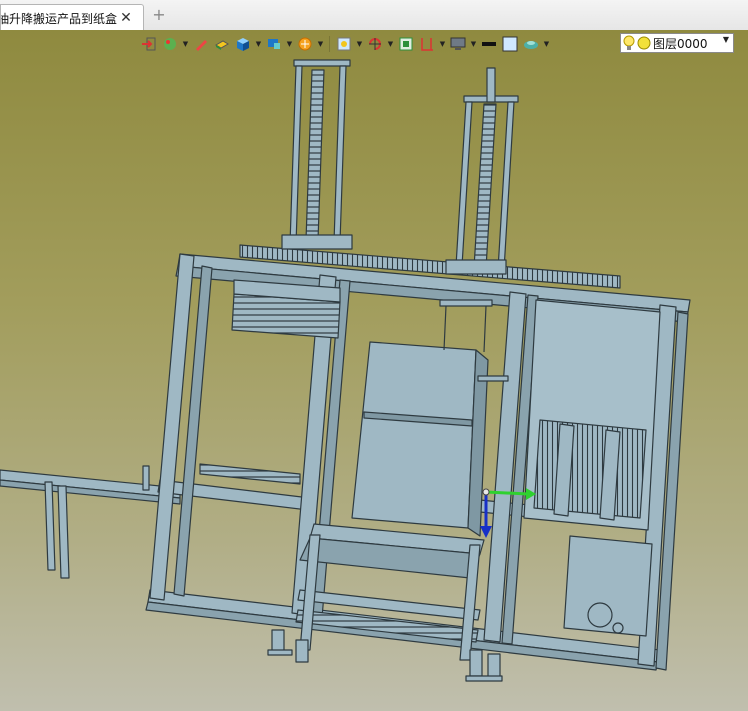 This screenshot has width=748, height=711. I want to click on zoom-dropdown-icon: ▼, so click(359, 44).